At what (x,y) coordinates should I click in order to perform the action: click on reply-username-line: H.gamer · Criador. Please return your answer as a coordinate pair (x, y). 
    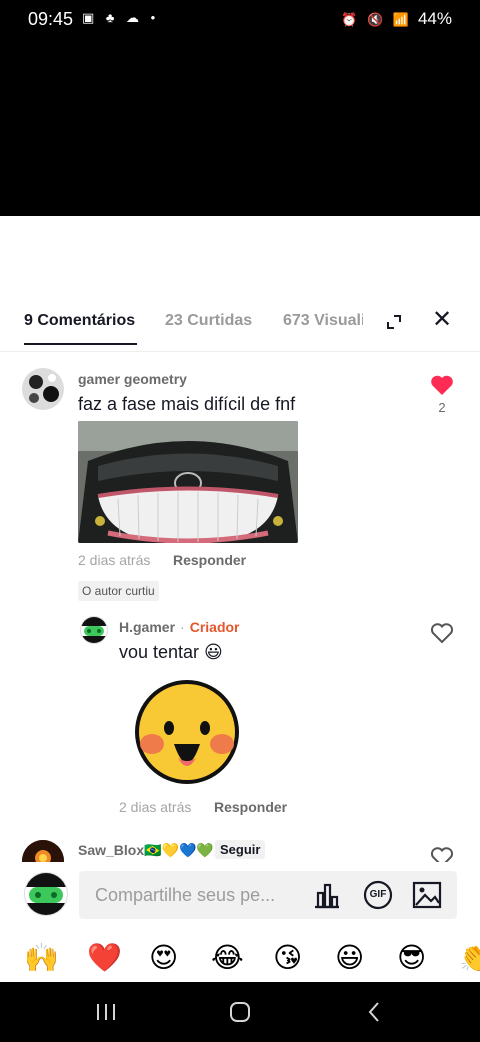
    Looking at the image, I should click on (179, 627).